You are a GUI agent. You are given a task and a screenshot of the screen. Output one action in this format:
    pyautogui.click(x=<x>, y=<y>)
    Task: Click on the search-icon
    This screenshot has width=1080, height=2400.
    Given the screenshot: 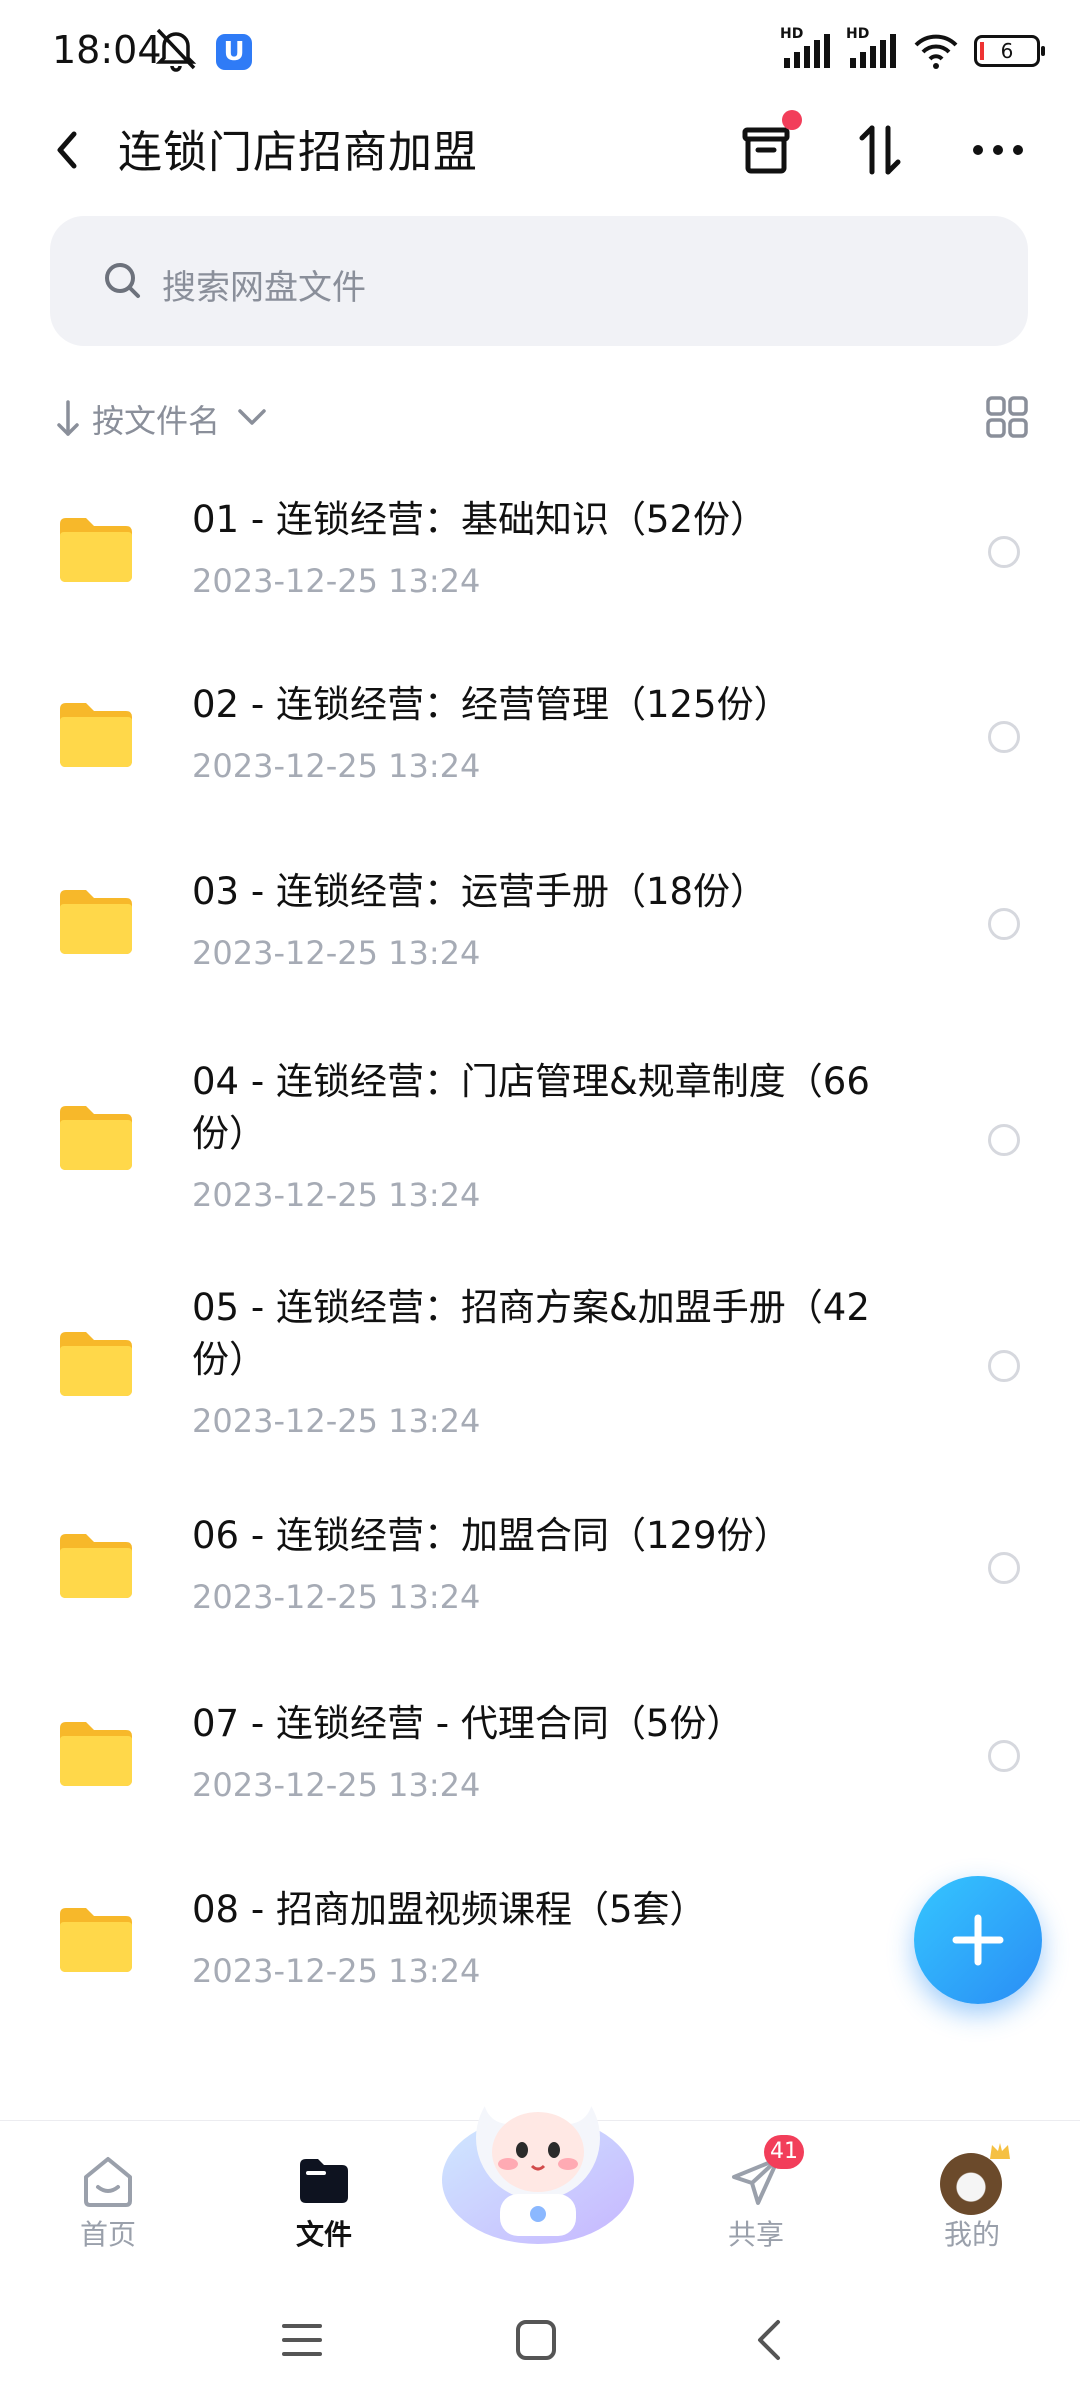 What is the action you would take?
    pyautogui.click(x=122, y=280)
    